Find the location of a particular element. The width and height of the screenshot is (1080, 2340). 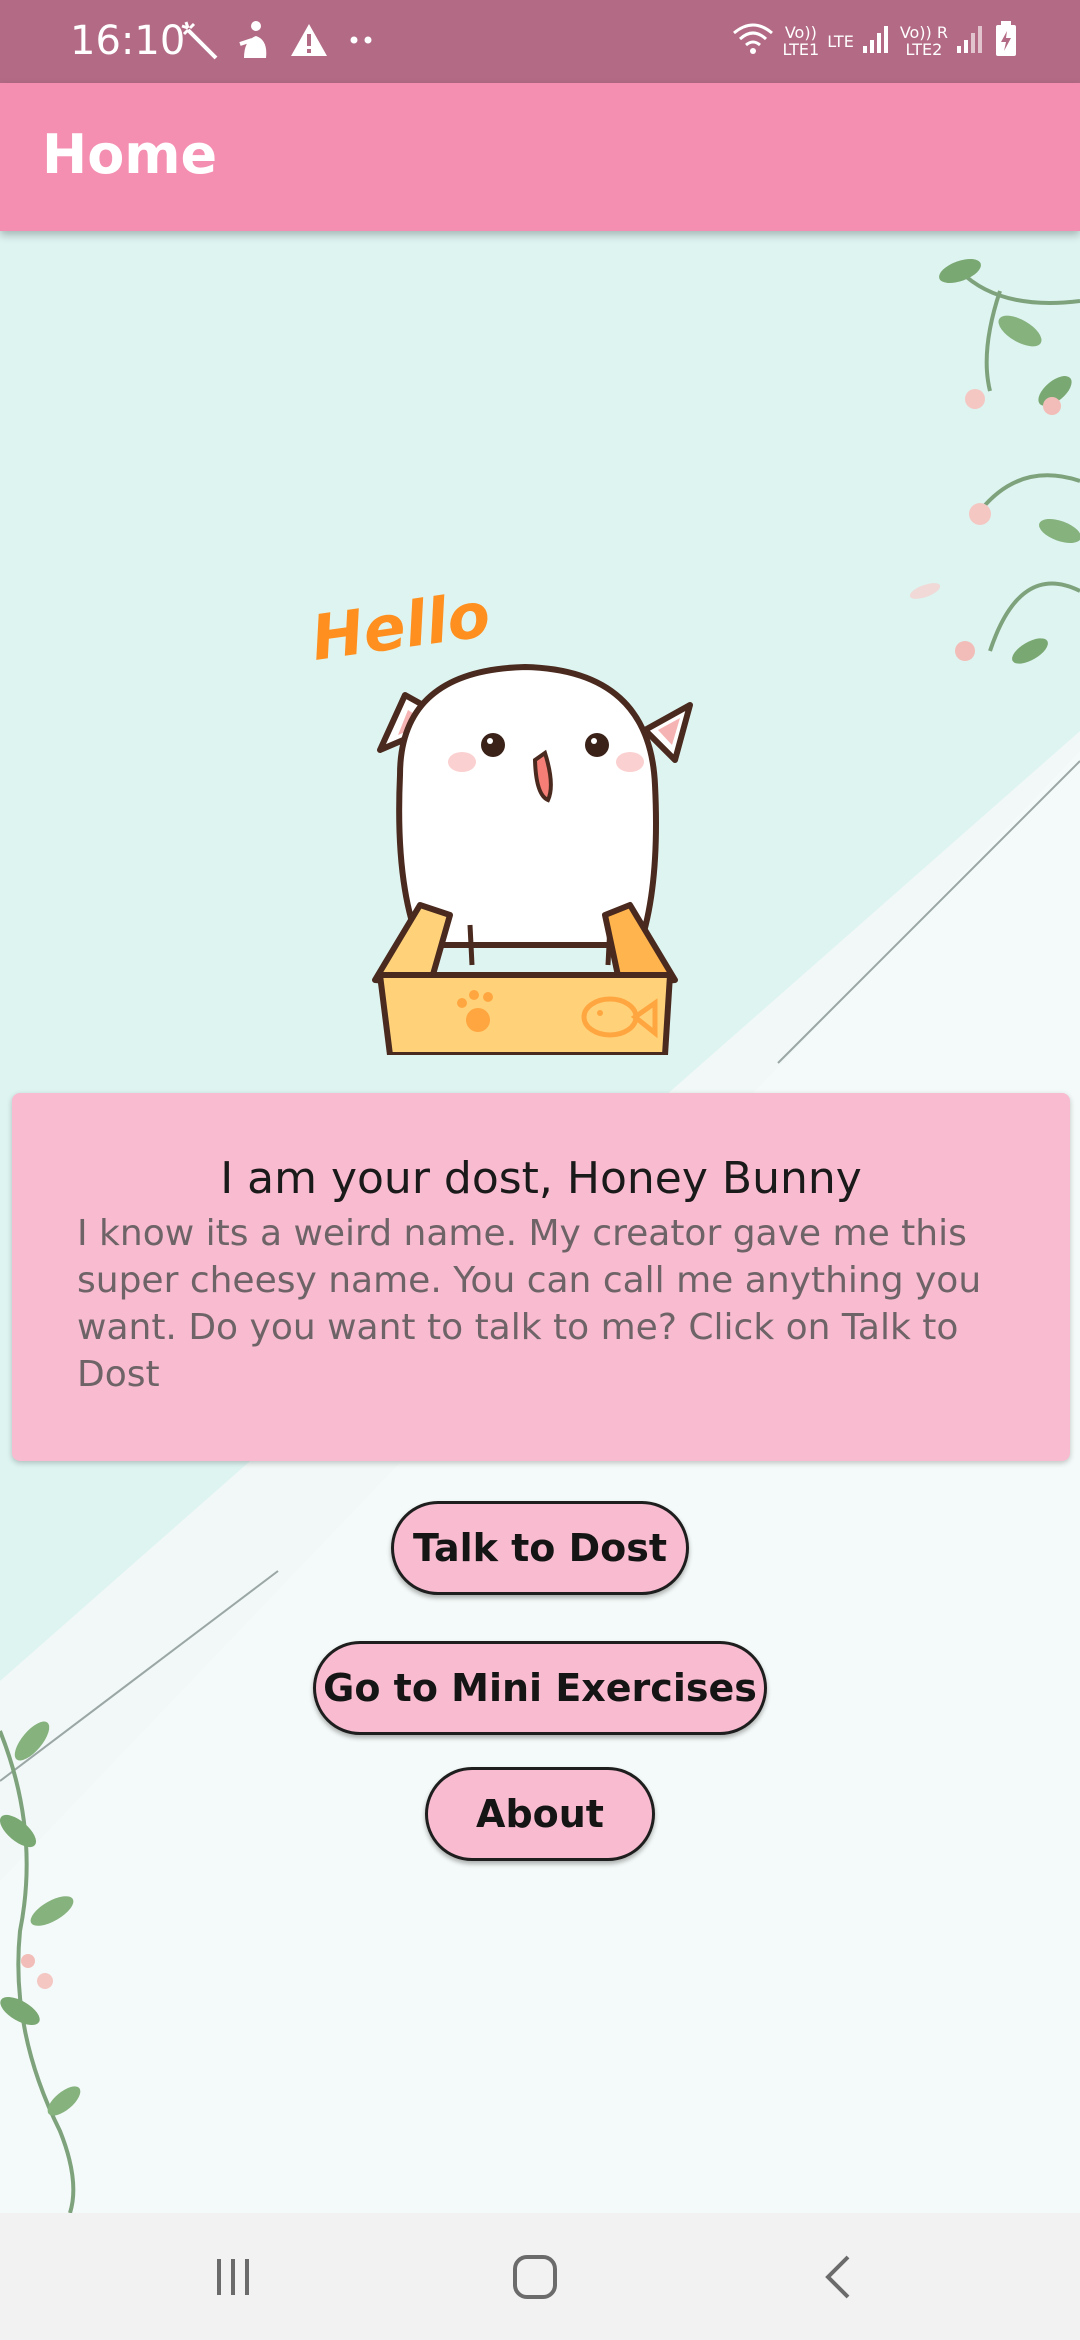

back-icon is located at coordinates (837, 2276).